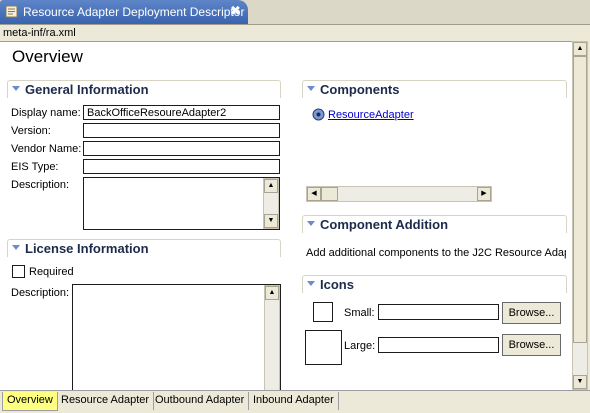 The height and width of the screenshot is (413, 590). Describe the element at coordinates (181, 112) in the screenshot. I see `display-name-field: BackOfficeResoureAdapter2` at that location.